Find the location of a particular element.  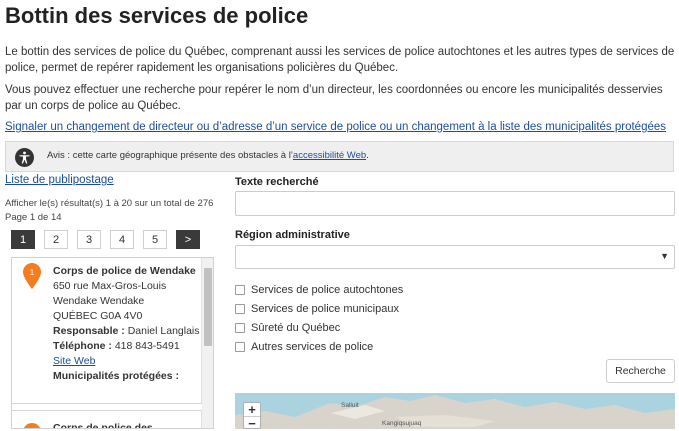

zoom-out-button: − is located at coordinates (252, 423).